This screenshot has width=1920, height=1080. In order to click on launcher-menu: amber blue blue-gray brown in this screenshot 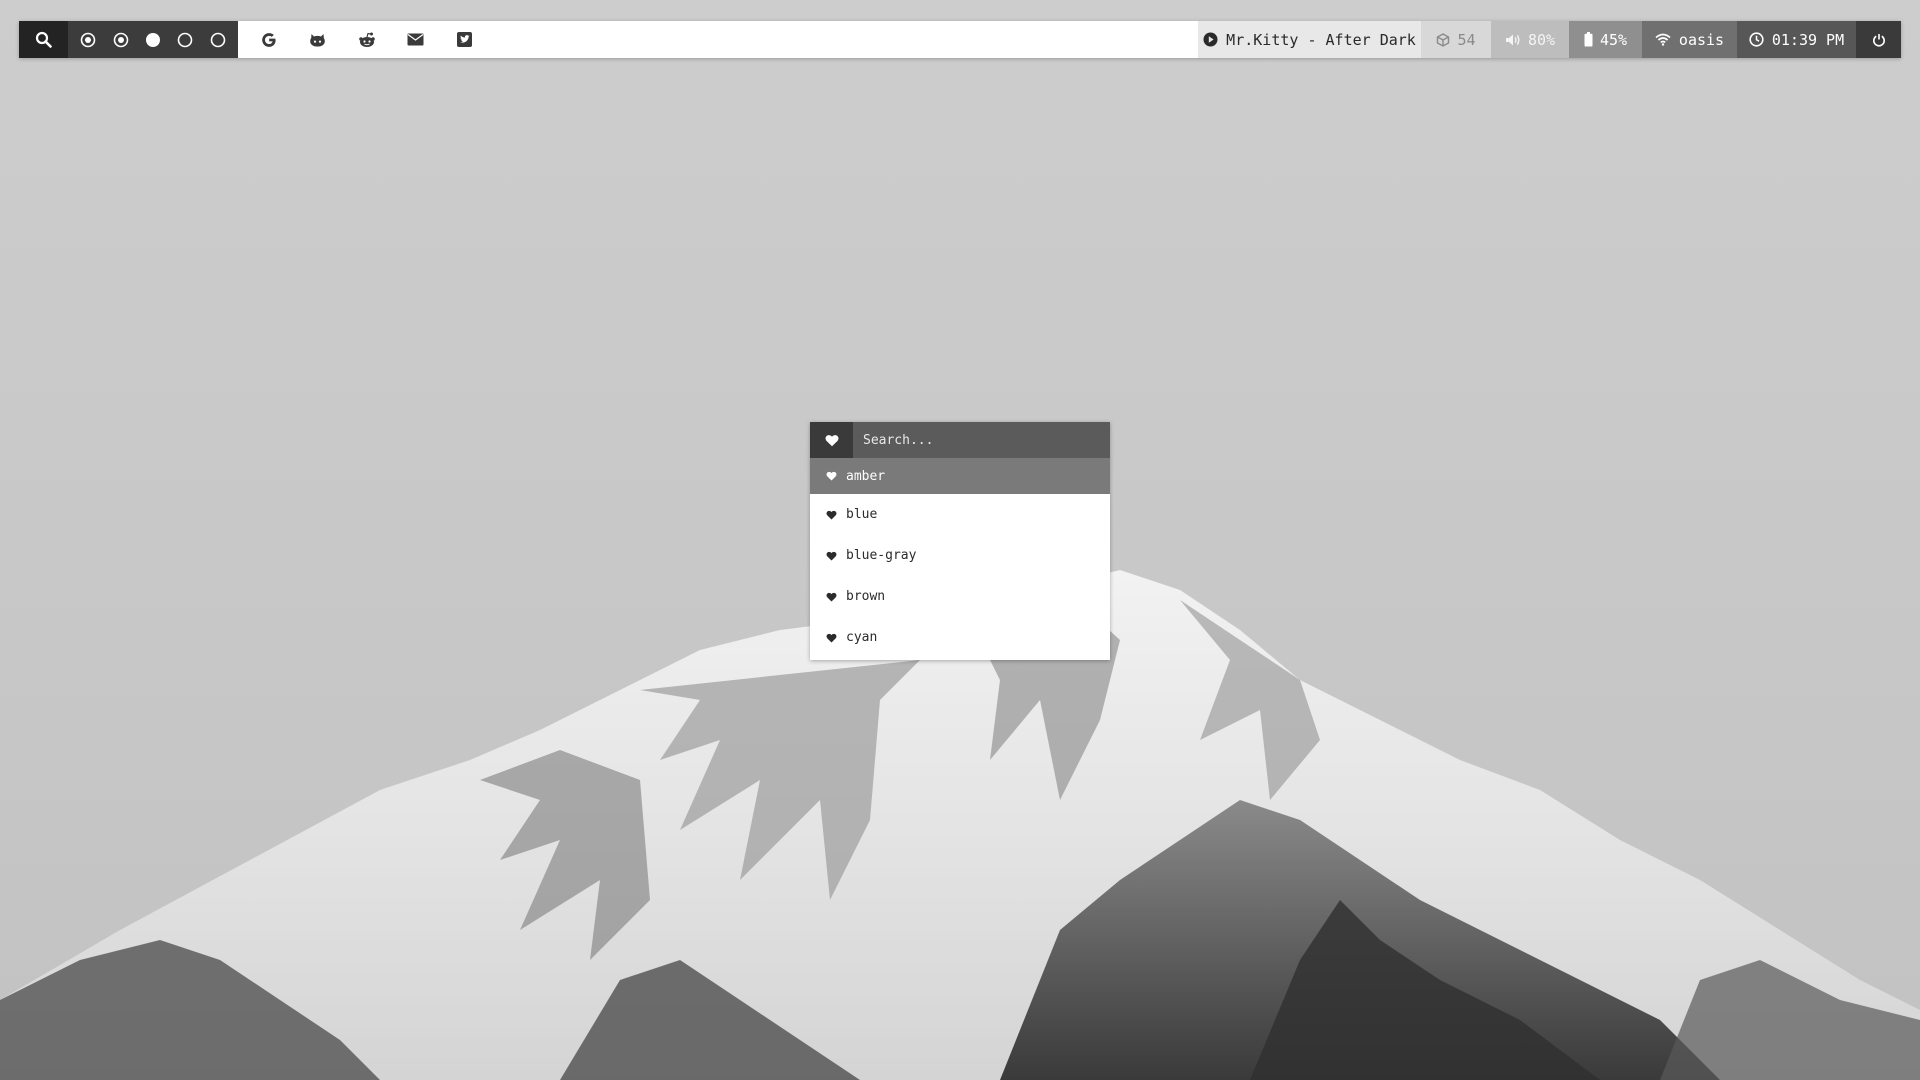, I will do `click(960, 541)`.